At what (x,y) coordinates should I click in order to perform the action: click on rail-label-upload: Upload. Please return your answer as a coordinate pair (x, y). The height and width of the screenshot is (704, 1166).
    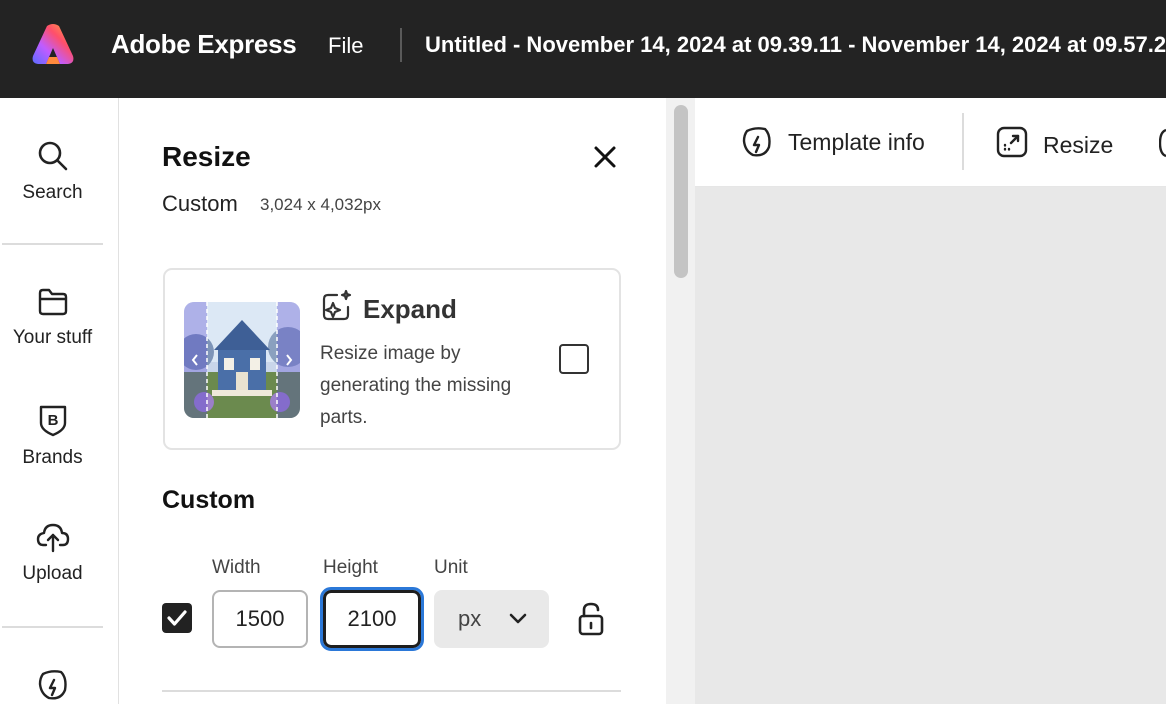
    Looking at the image, I should click on (52, 573).